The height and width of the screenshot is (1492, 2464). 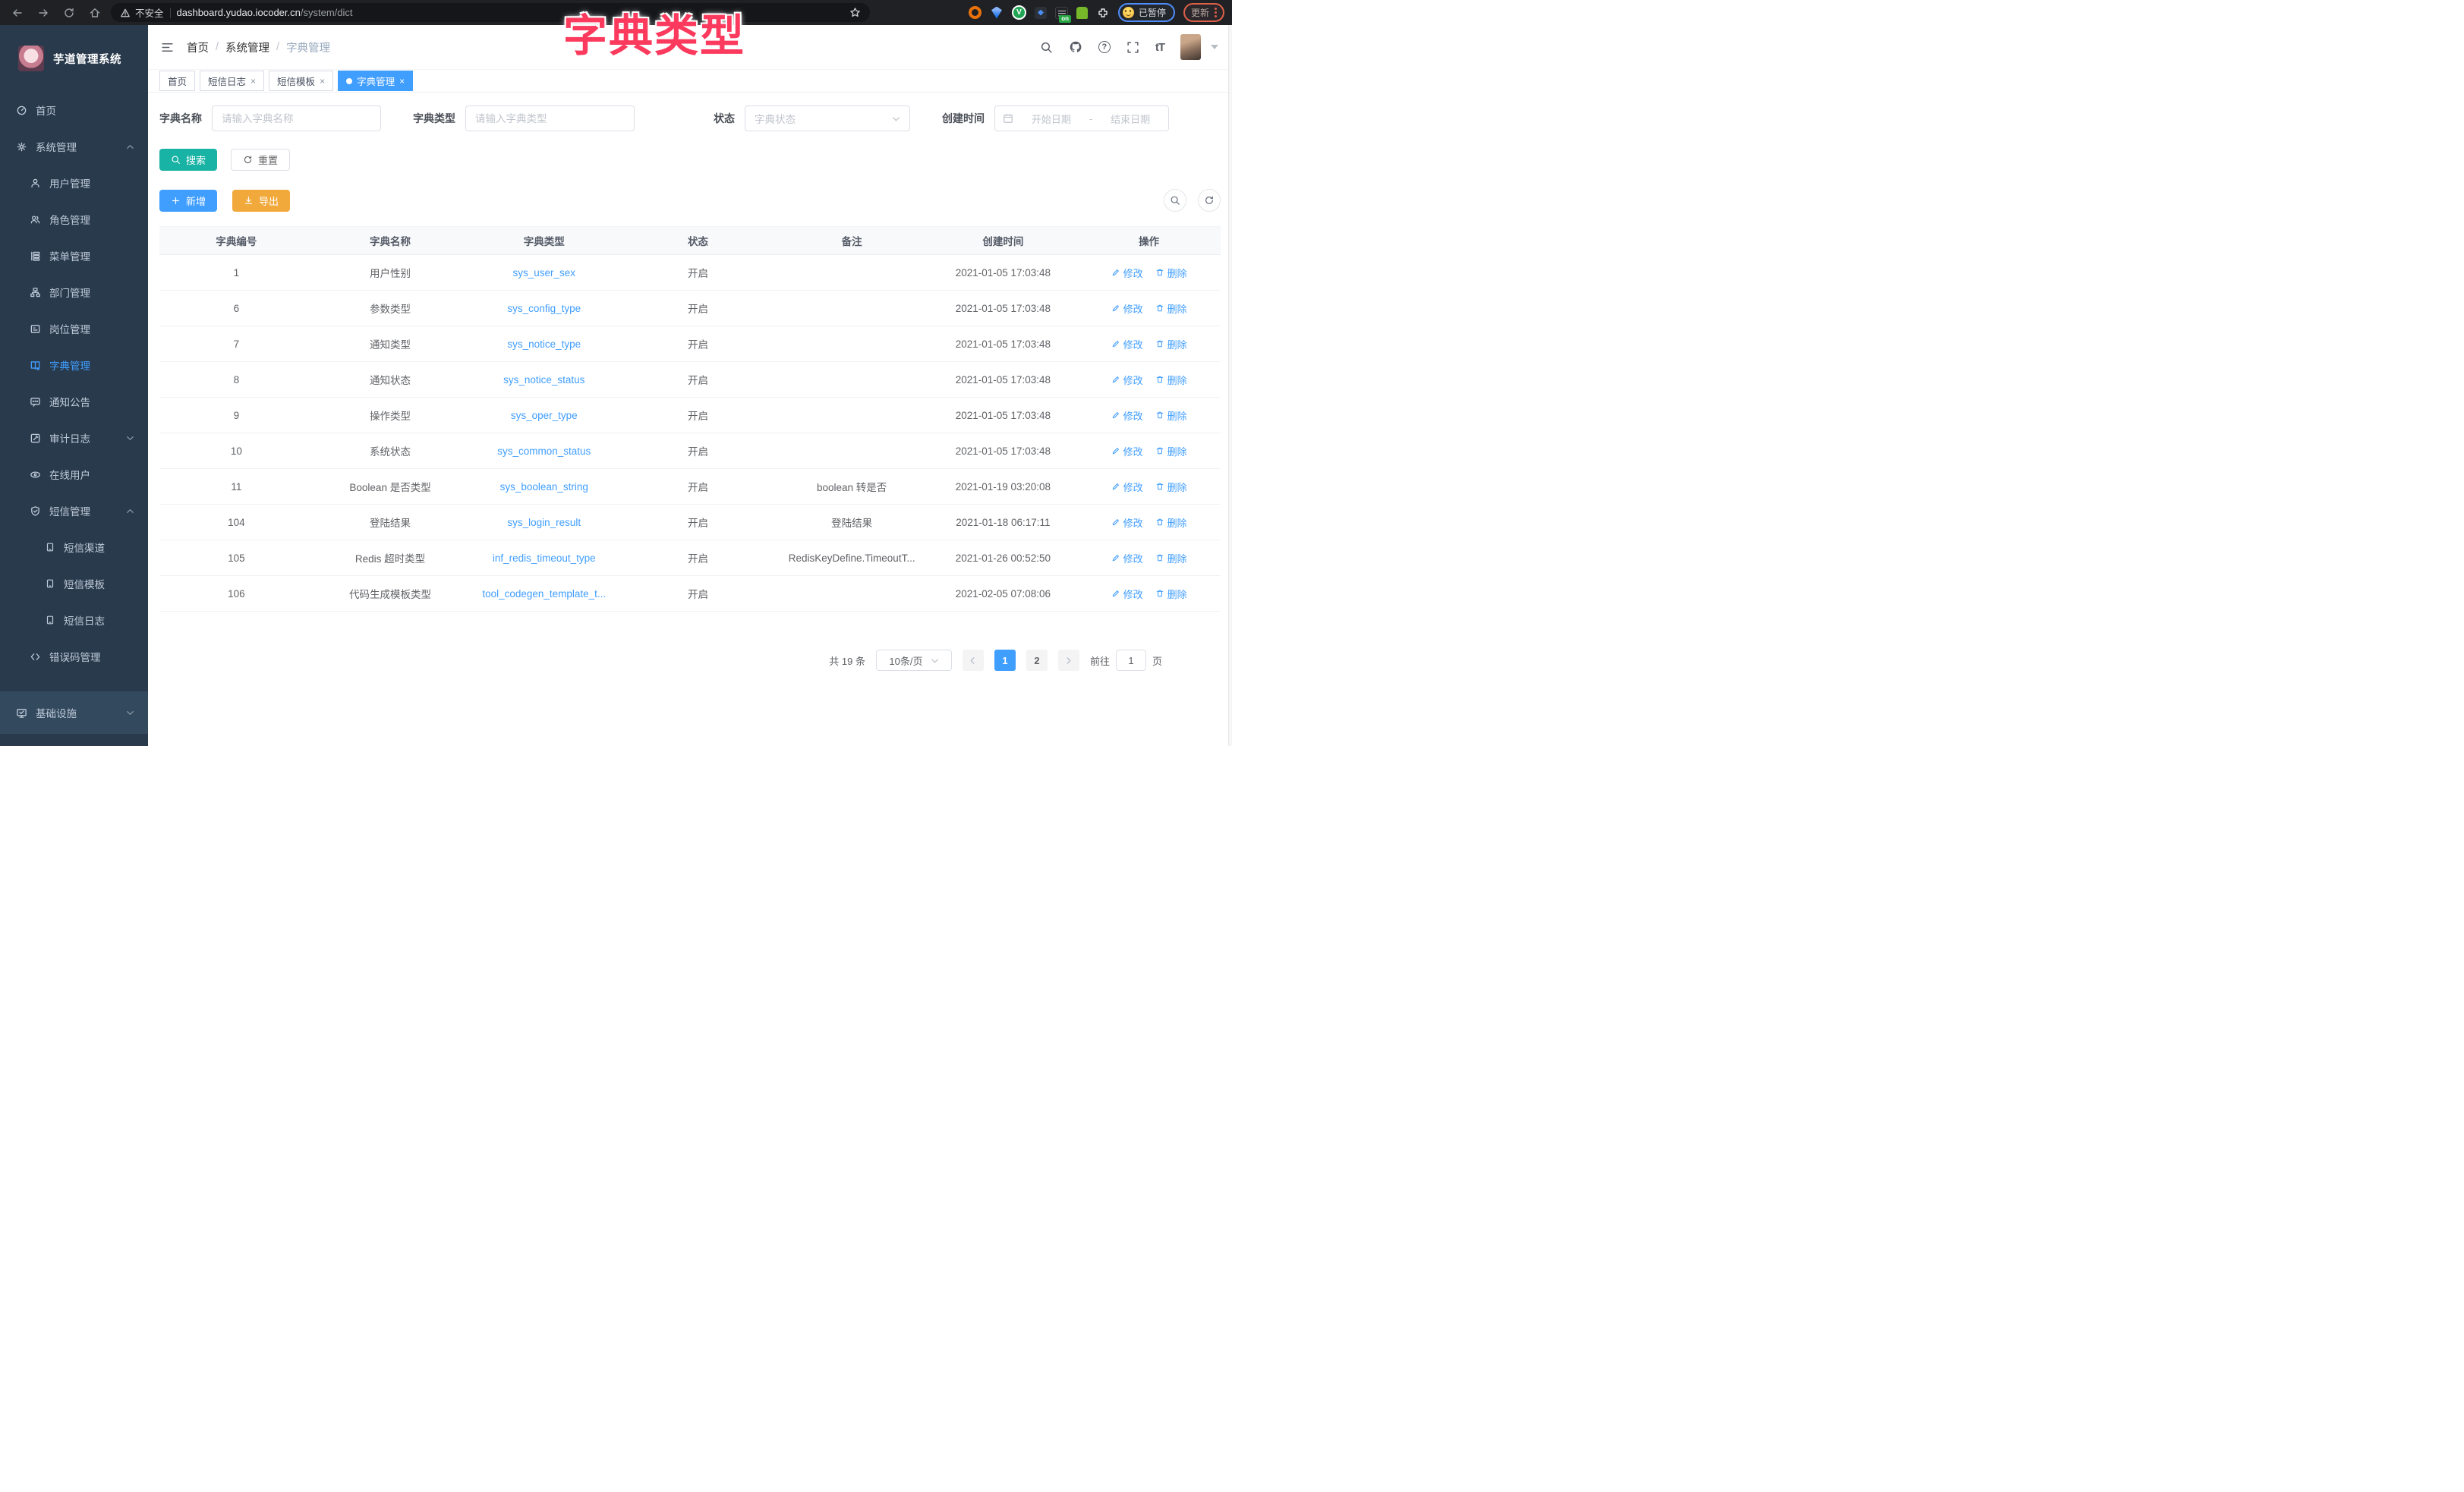 I want to click on add-button: 新增, so click(x=188, y=200).